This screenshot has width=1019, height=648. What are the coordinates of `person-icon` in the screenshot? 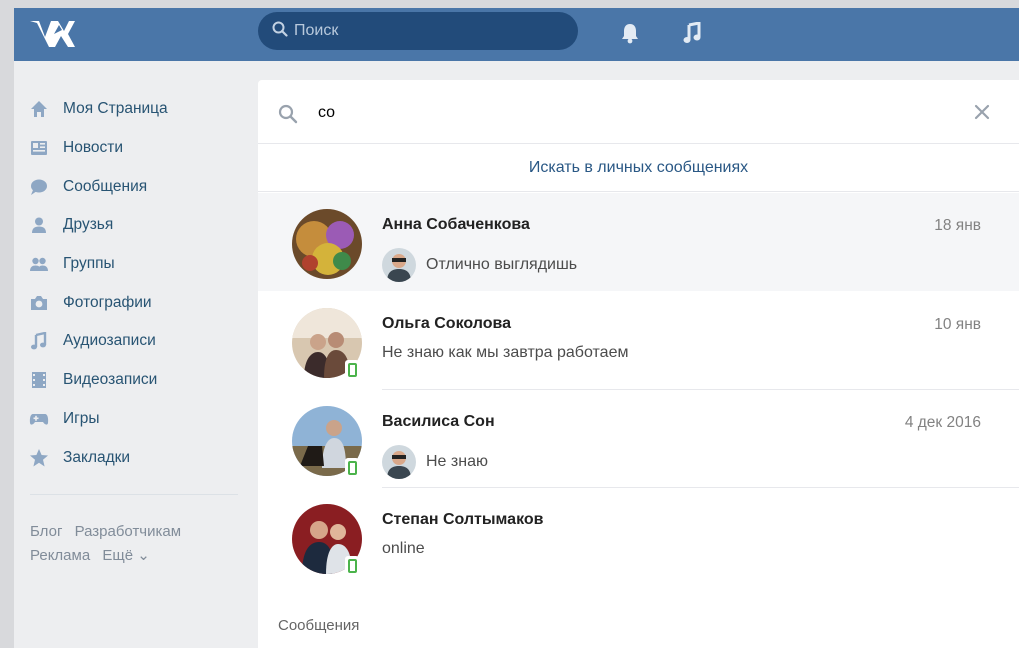 It's located at (39, 225).